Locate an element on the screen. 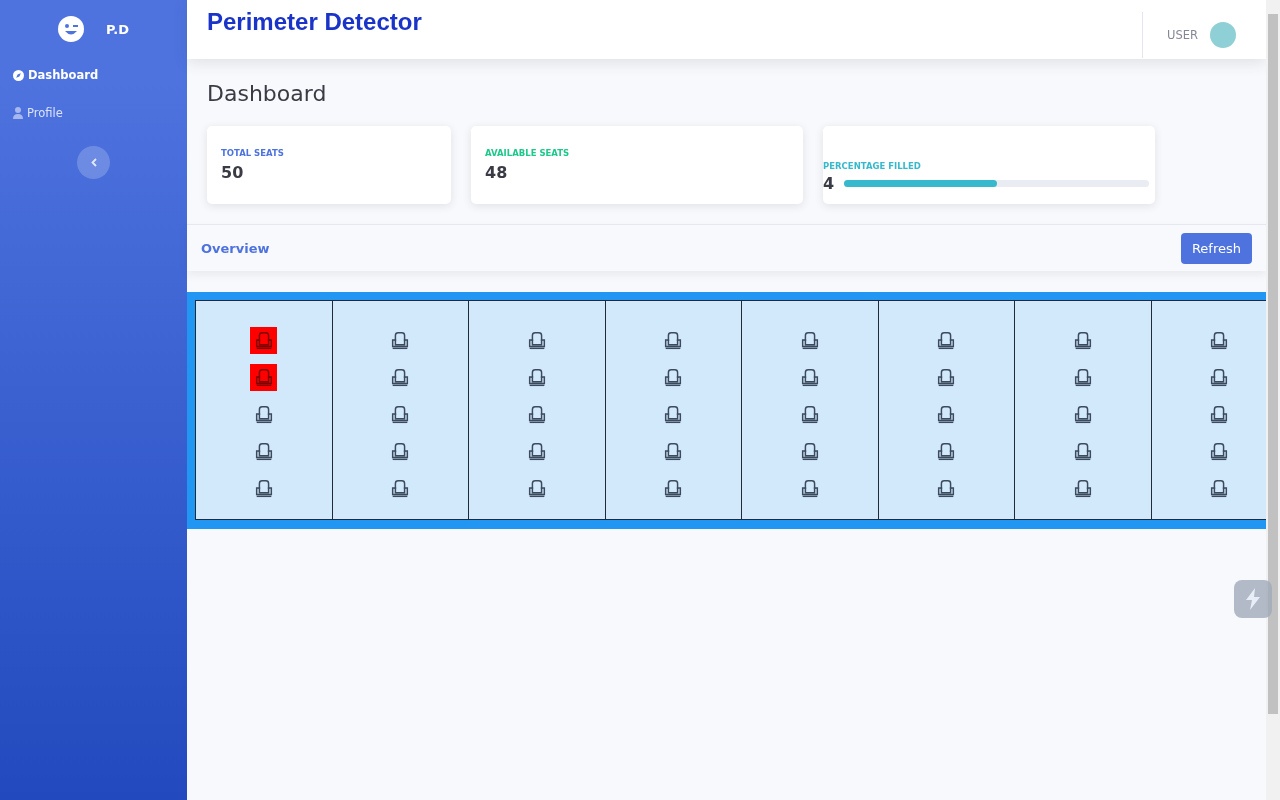 This screenshot has width=1280, height=800. compass-icon is located at coordinates (18, 75).